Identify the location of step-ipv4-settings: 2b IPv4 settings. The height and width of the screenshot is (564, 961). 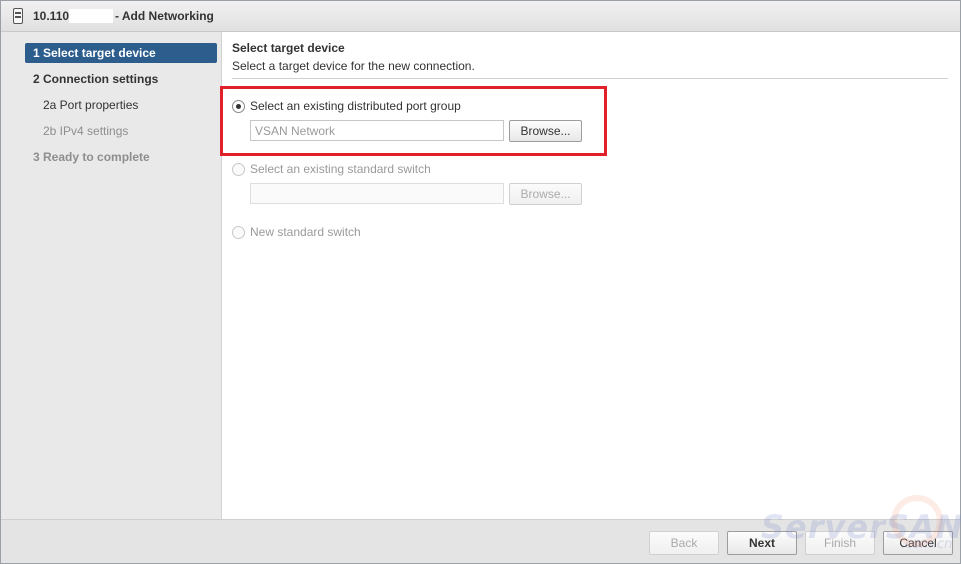
(86, 131).